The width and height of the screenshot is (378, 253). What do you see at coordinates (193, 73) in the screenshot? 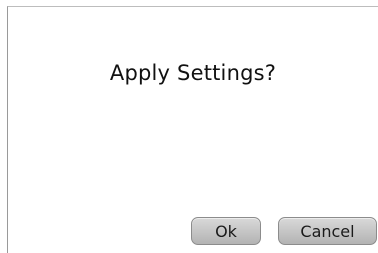
I see `dialog-message: Apply Settings?` at bounding box center [193, 73].